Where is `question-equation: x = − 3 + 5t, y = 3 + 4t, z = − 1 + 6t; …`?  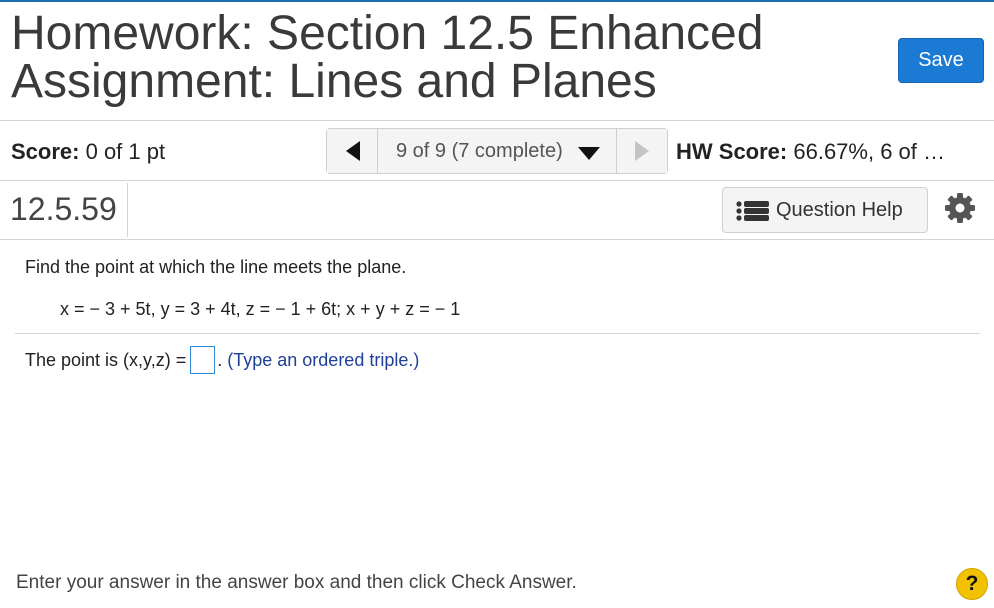
question-equation: x = − 3 + 5t, y = 3 + 4t, z = − 1 + 6t; … is located at coordinates (260, 309).